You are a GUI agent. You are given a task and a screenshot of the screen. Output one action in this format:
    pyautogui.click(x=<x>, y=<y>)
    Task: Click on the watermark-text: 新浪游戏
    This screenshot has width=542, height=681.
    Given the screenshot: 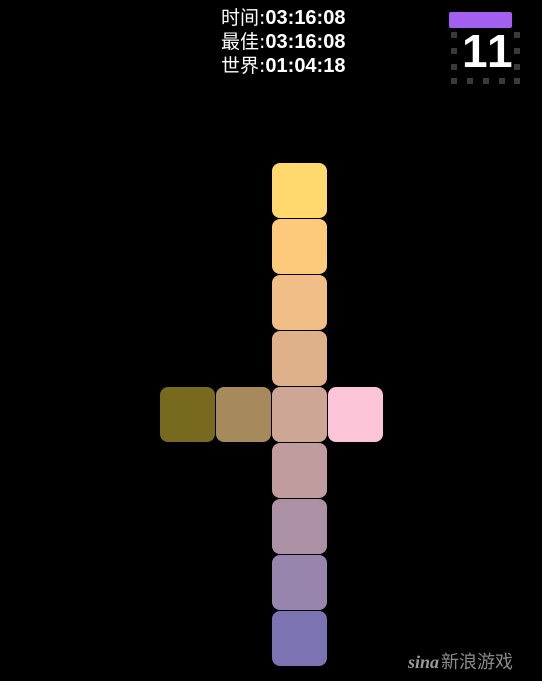 What is the action you would take?
    pyautogui.click(x=477, y=662)
    